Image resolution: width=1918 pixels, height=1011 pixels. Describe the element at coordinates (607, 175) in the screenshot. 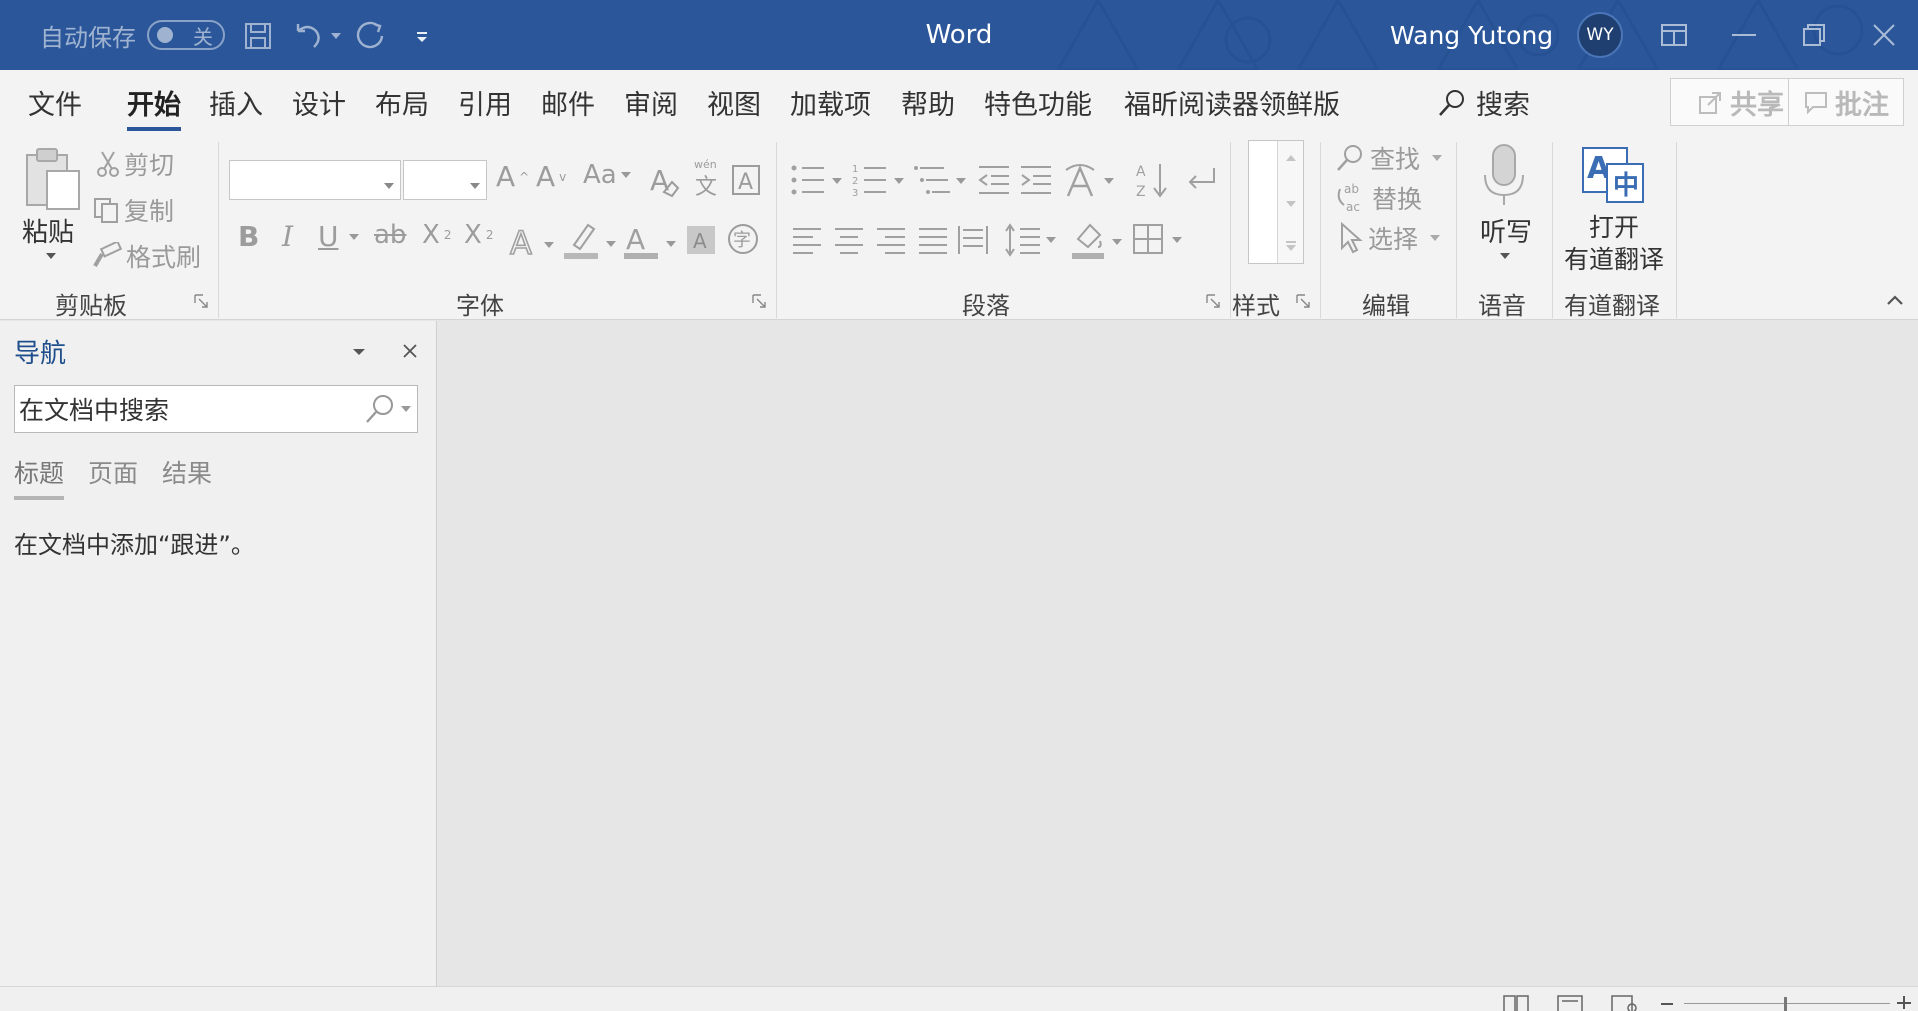

I see `change-case-icon: Aa` at that location.